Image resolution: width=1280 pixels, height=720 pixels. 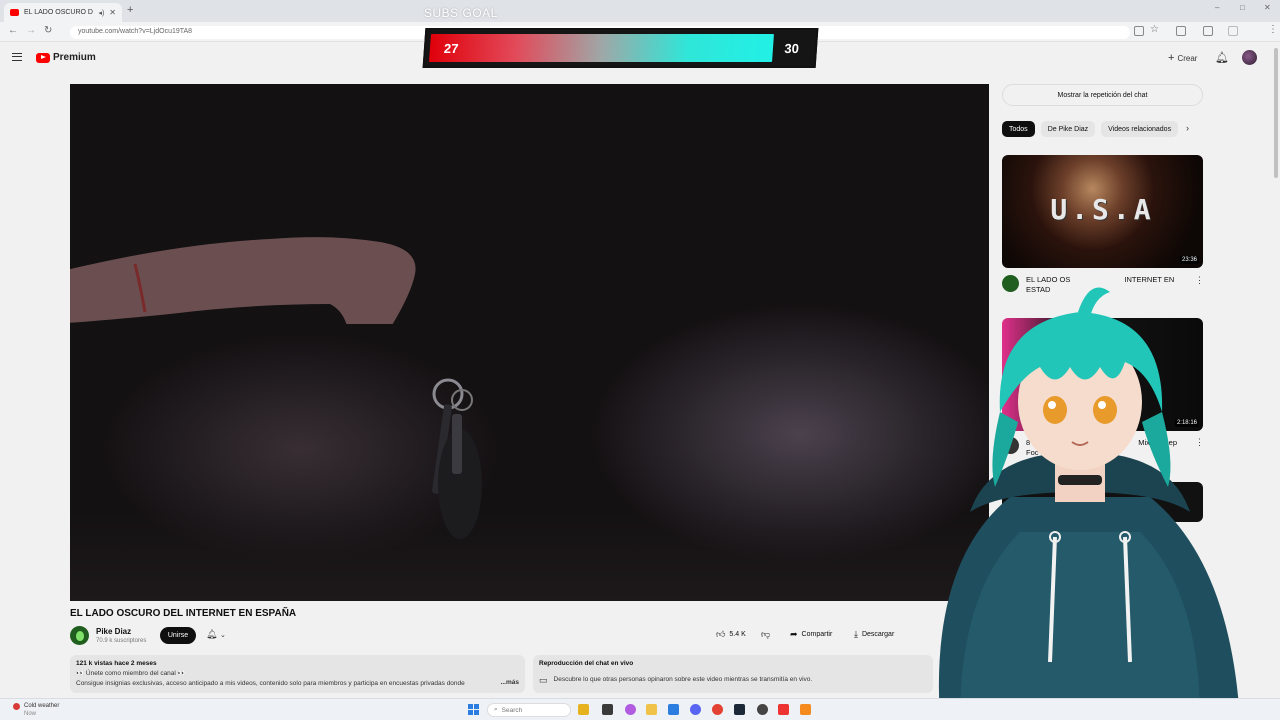 What do you see at coordinates (473, 709) in the screenshot?
I see `windows-start-icon` at bounding box center [473, 709].